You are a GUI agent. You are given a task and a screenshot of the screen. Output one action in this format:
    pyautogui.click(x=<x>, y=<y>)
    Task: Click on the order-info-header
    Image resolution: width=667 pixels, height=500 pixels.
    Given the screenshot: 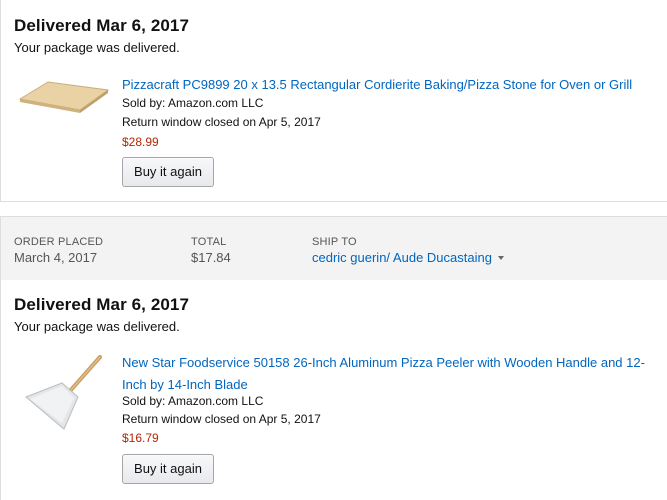 What is the action you would take?
    pyautogui.click(x=333, y=248)
    